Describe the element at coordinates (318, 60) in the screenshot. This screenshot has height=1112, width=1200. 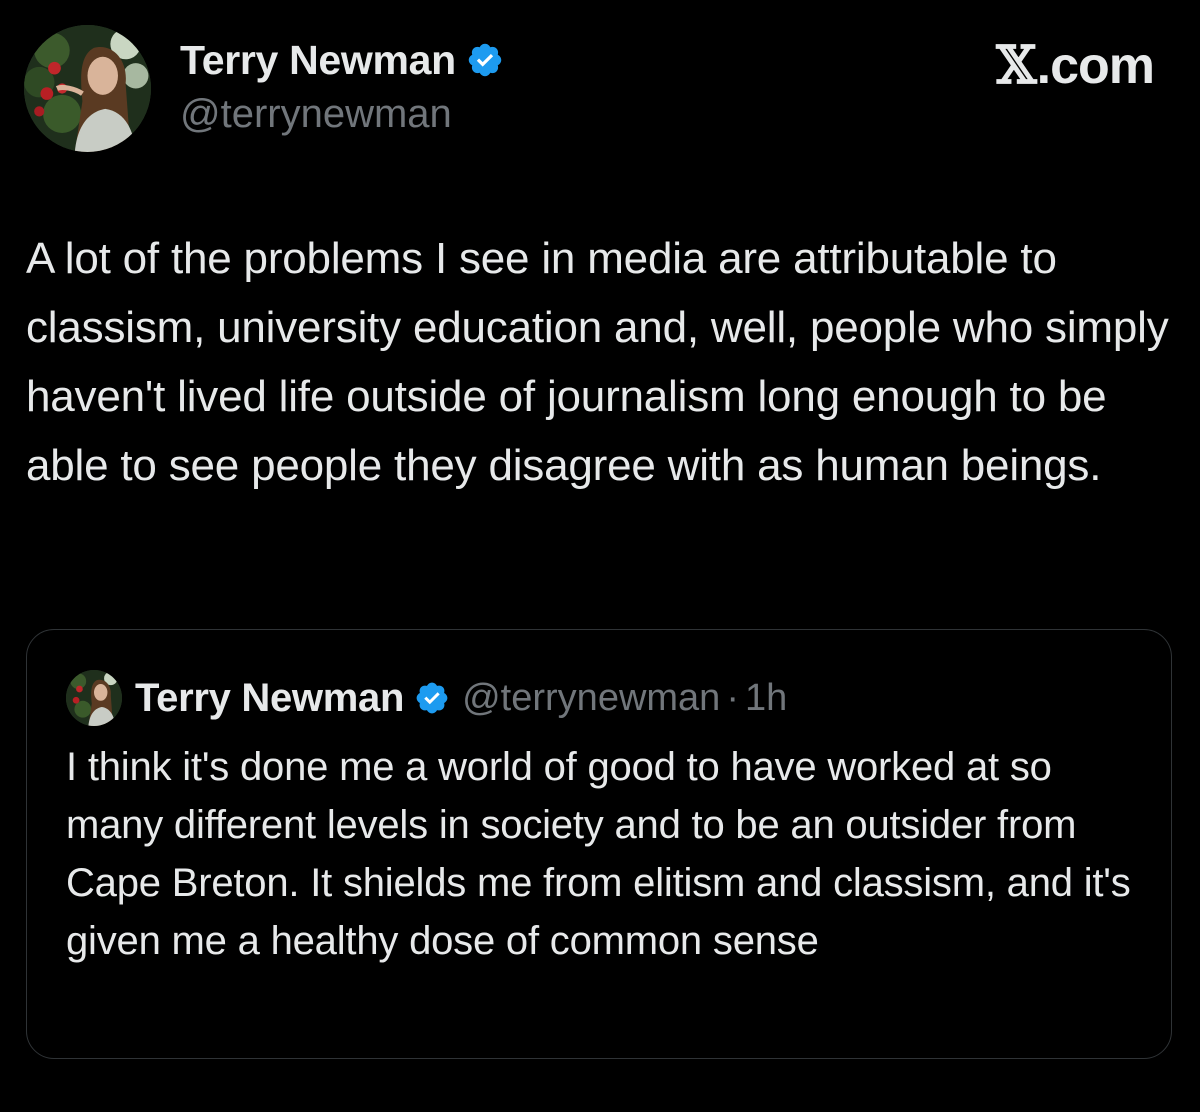
I see `author-name: Terry Newman` at that location.